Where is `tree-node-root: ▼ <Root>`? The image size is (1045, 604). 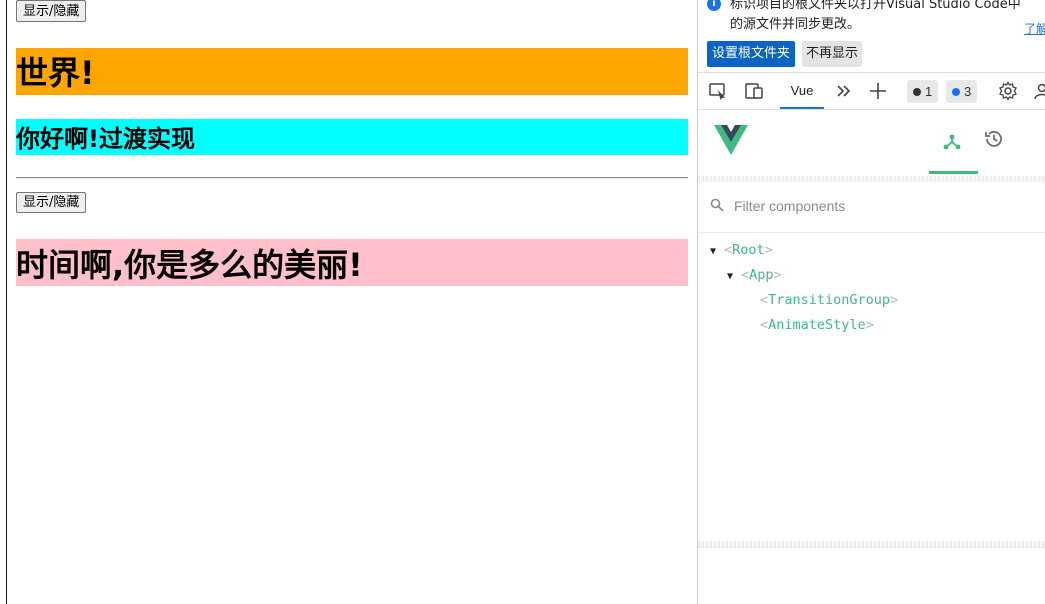 tree-node-root: ▼ <Root> is located at coordinates (741, 250).